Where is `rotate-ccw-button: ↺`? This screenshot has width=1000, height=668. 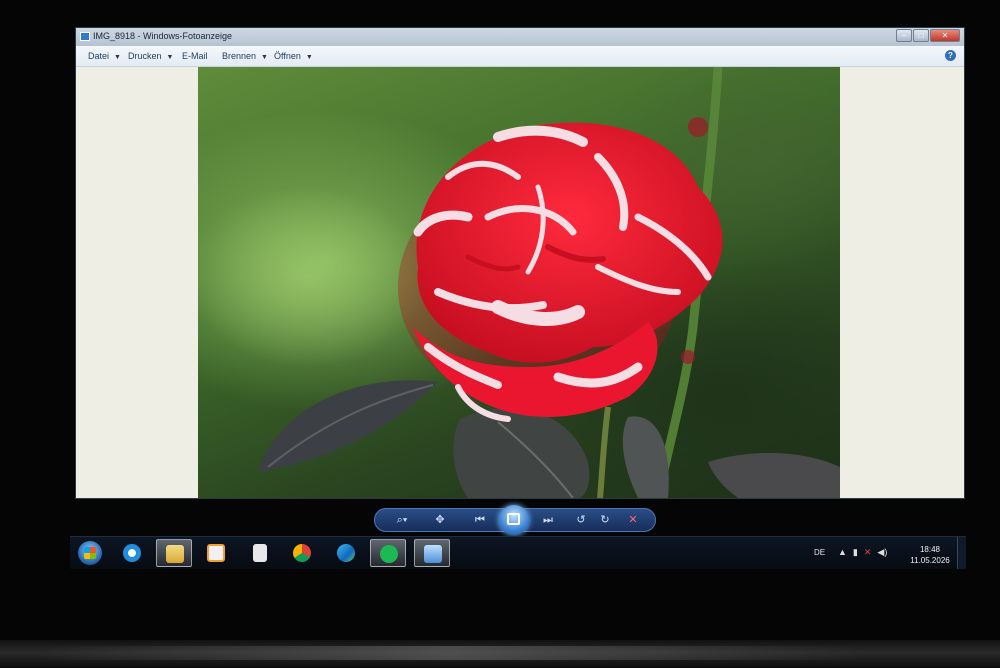
rotate-ccw-button: ↺ is located at coordinates (581, 520).